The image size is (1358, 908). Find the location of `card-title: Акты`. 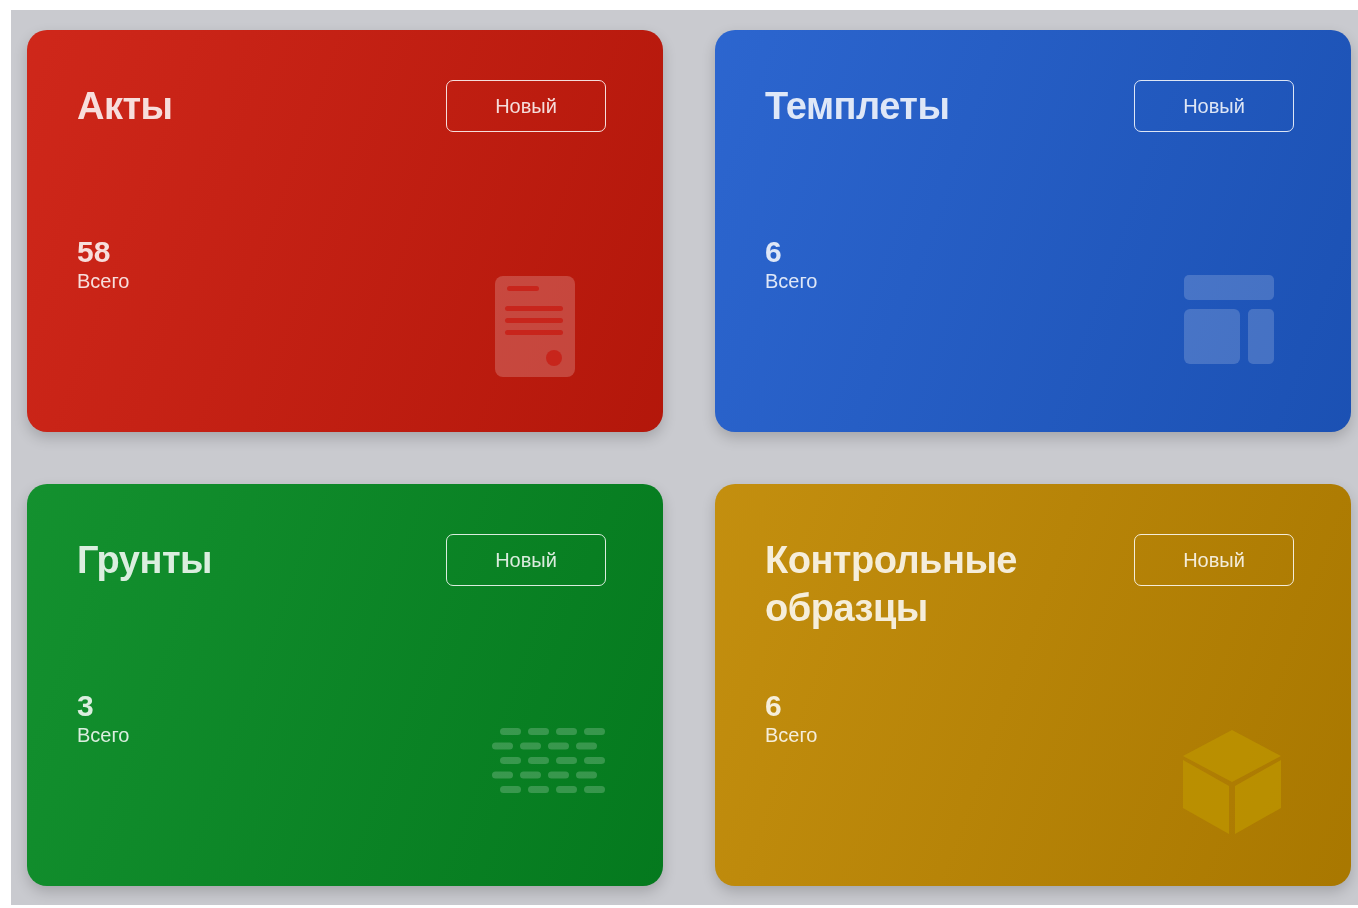

card-title: Акты is located at coordinates (125, 106).